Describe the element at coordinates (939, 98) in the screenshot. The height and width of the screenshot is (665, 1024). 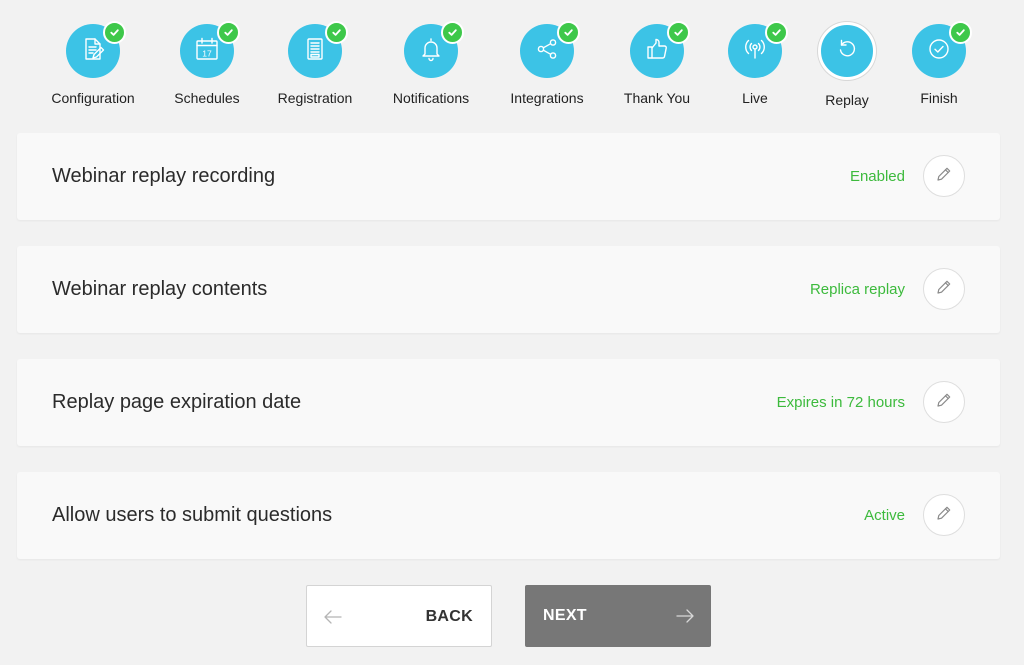
I see `step-label: Finish` at that location.